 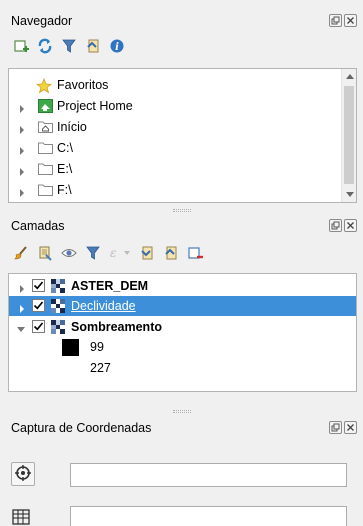 What do you see at coordinates (42, 21) in the screenshot?
I see `navigator-title: Navegador` at bounding box center [42, 21].